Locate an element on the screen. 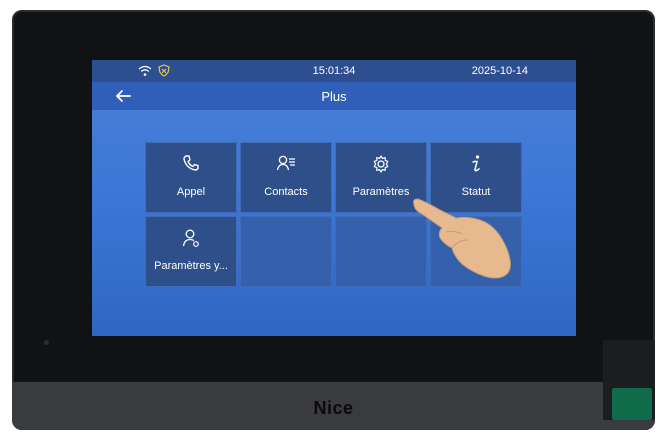  tile-label: Contacts is located at coordinates (286, 192).